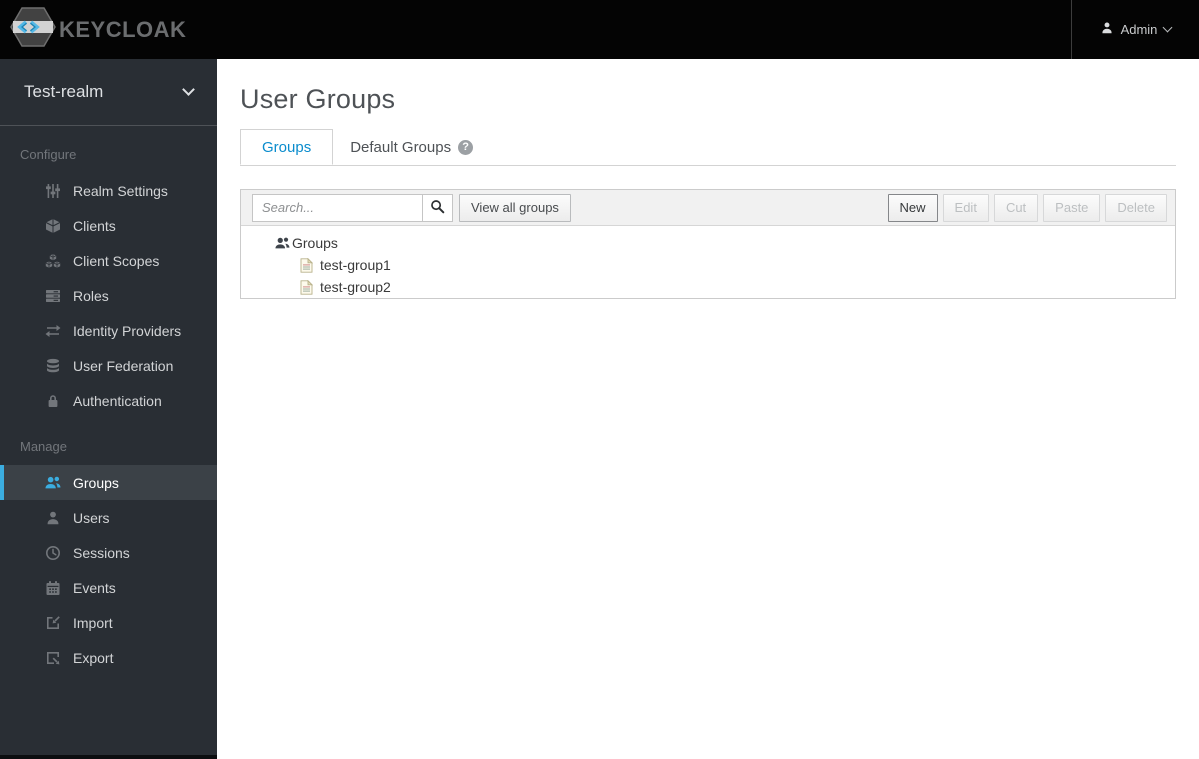  I want to click on tasks-icon, so click(52, 295).